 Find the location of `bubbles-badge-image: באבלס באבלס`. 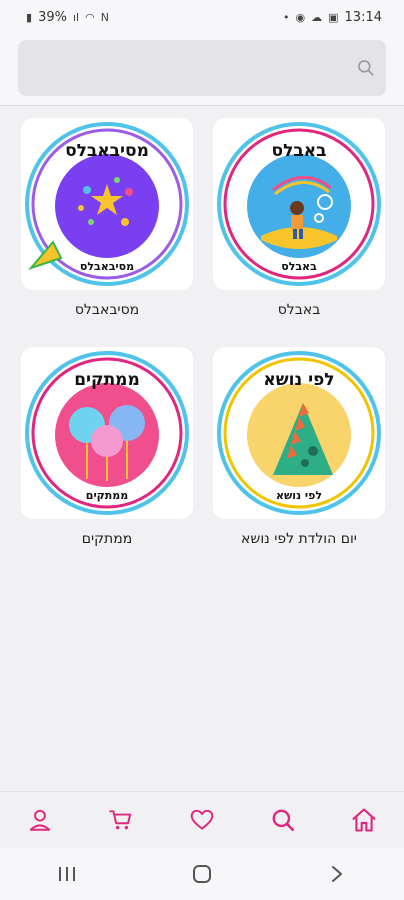

bubbles-badge-image: באבלס באבלס is located at coordinates (299, 204).